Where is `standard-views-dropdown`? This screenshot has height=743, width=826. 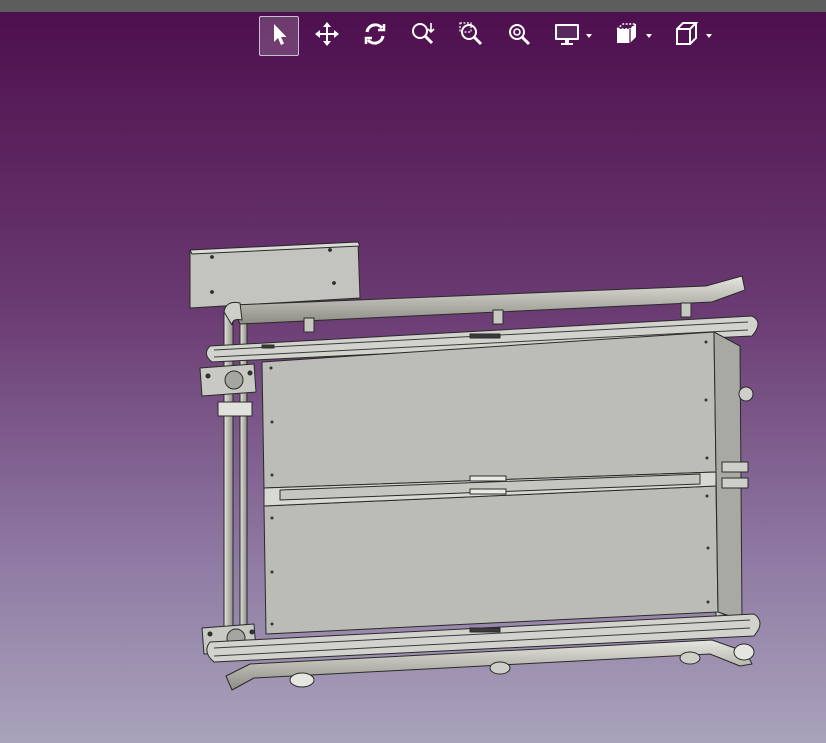 standard-views-dropdown is located at coordinates (694, 36).